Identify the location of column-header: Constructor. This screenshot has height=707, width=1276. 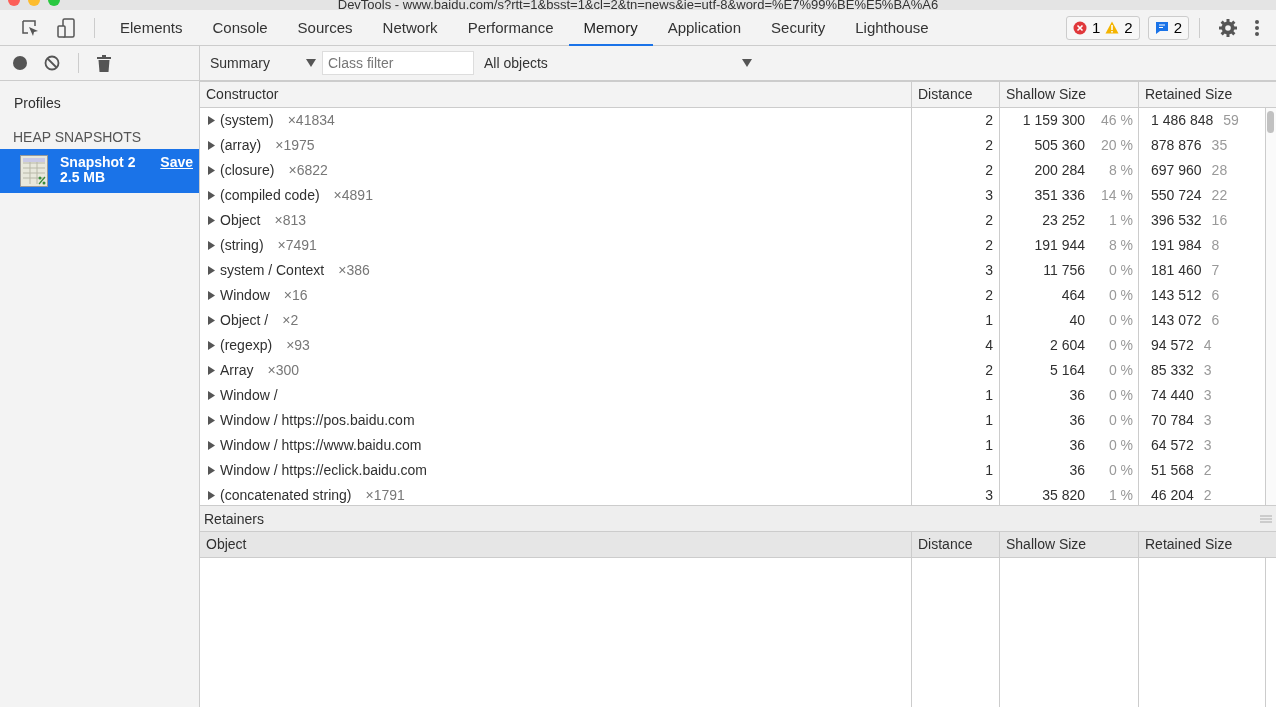
(556, 94).